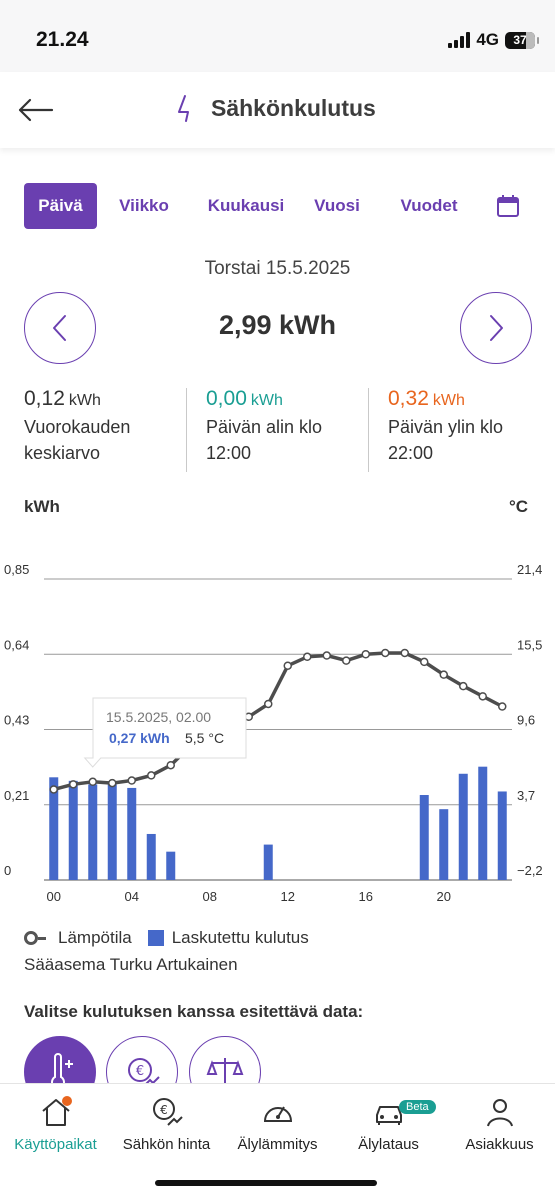 This screenshot has width=555, height=1200. I want to click on calendar-icon, so click(508, 206).